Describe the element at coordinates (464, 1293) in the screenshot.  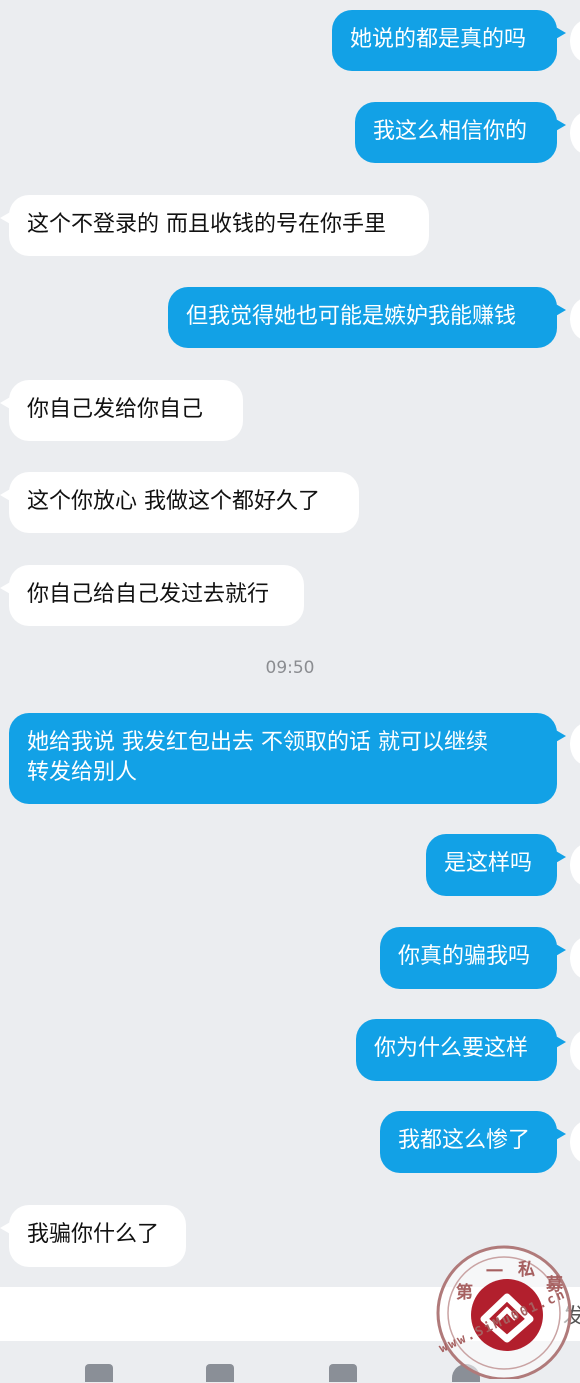
I see `watermark-char: 第` at that location.